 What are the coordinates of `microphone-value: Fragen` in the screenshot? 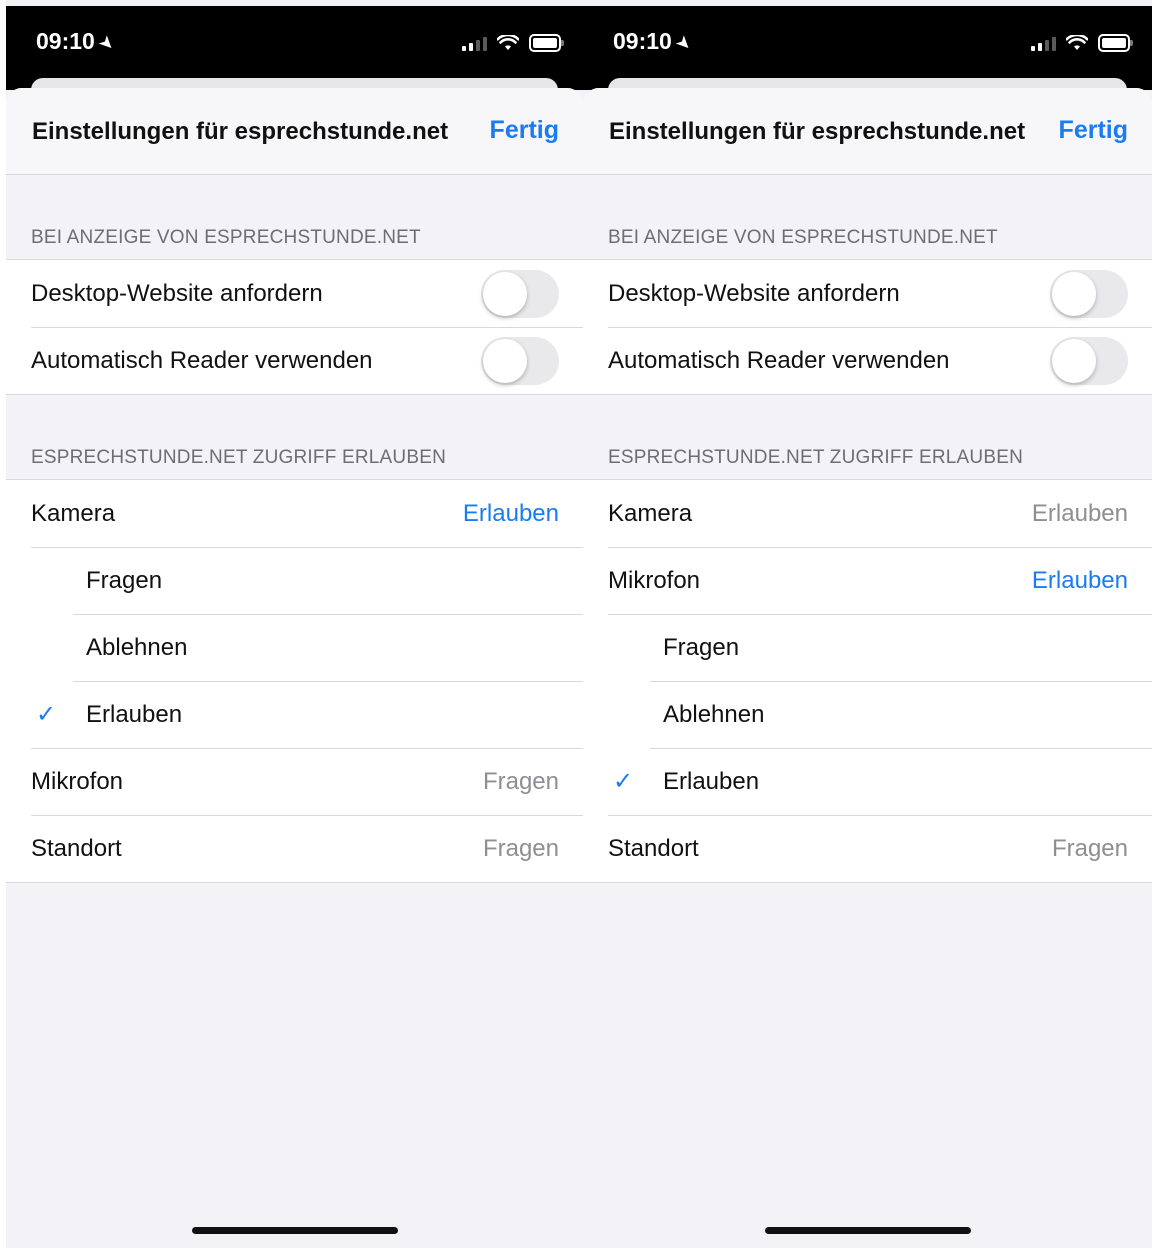 It's located at (520, 781).